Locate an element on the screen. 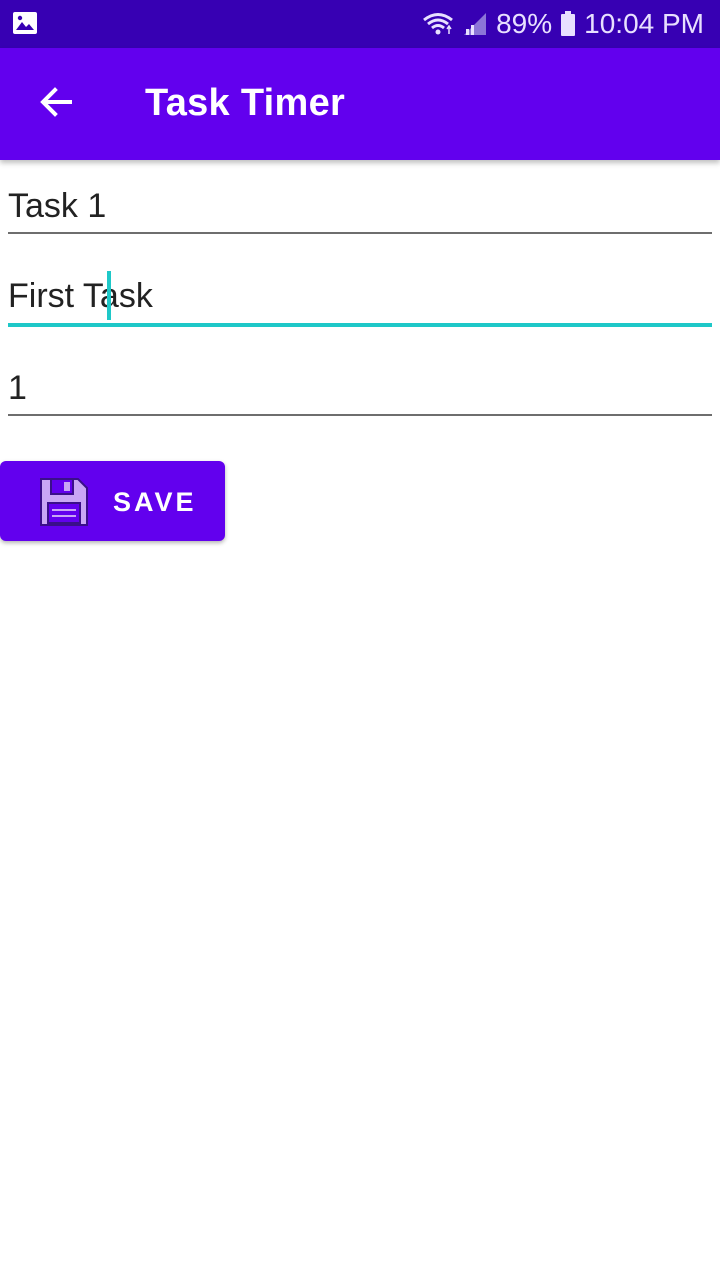 This screenshot has height=1280, width=720. back-button is located at coordinates (56, 104).